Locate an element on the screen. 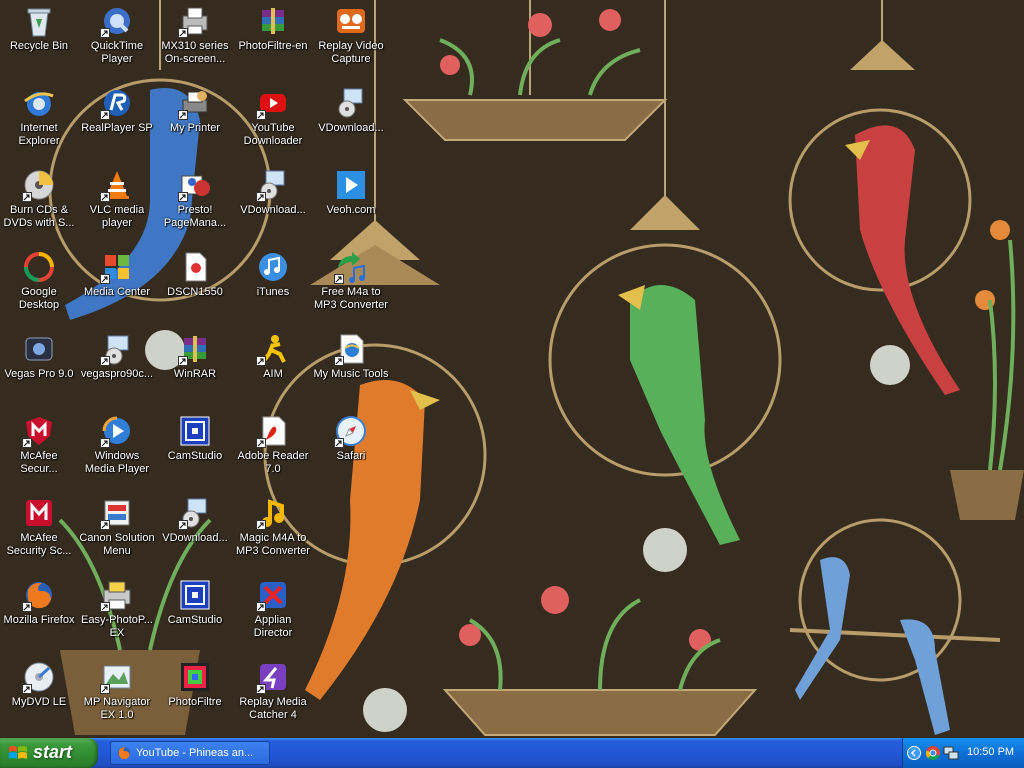  canon-solution-menu: Canon Solution Menu is located at coordinates (117, 534).